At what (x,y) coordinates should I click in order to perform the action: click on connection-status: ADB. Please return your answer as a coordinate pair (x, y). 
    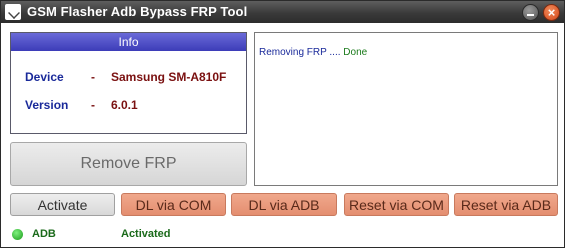
    Looking at the image, I should click on (44, 234).